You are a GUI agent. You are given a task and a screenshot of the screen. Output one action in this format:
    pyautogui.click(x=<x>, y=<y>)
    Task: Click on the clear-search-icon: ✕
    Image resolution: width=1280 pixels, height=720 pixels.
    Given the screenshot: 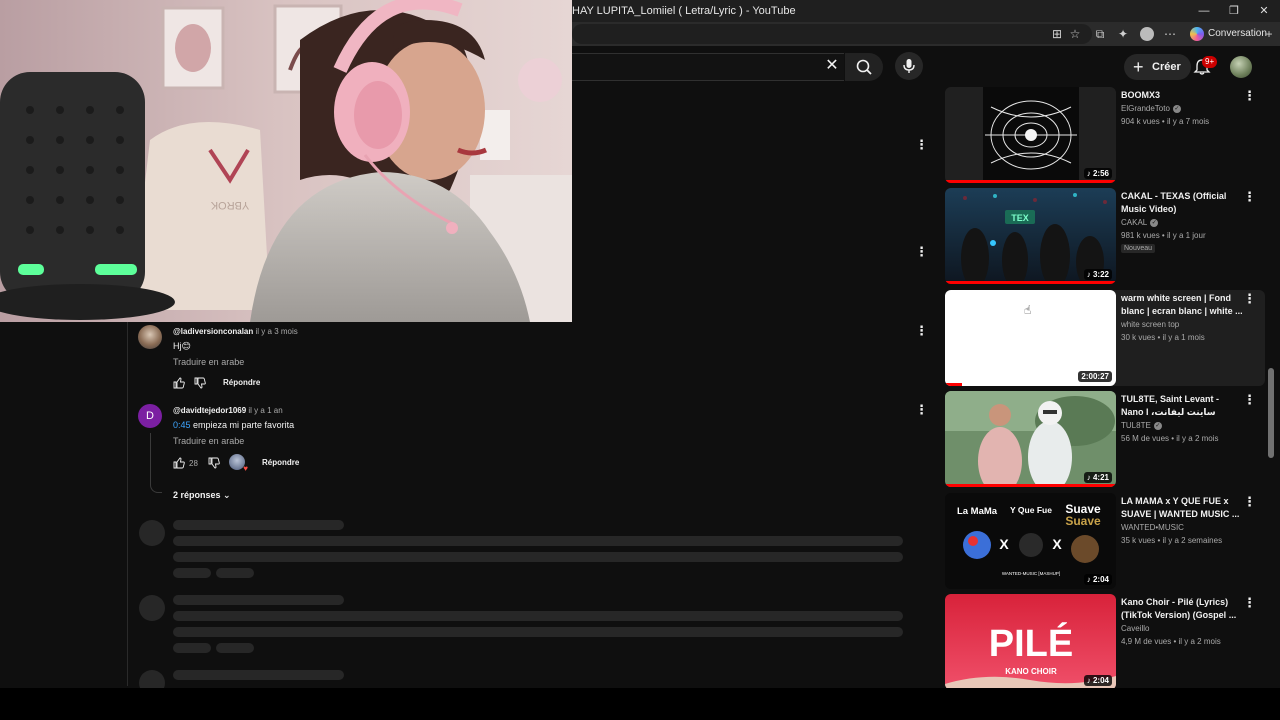 What is the action you would take?
    pyautogui.click(x=832, y=66)
    